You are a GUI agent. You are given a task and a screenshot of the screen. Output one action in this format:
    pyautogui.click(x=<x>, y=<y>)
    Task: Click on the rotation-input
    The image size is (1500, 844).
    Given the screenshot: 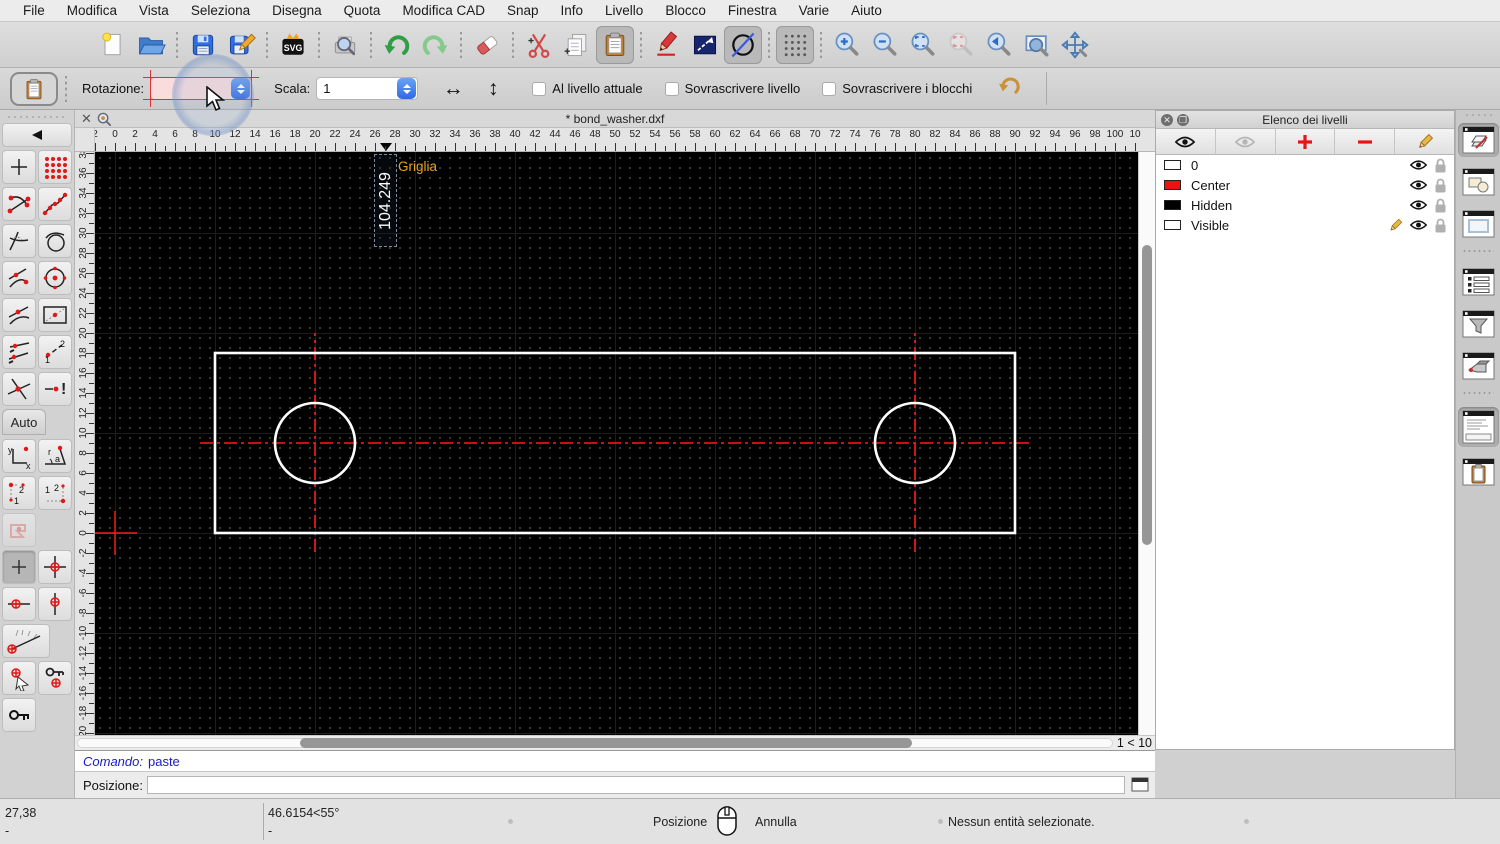 What is the action you would take?
    pyautogui.click(x=201, y=88)
    